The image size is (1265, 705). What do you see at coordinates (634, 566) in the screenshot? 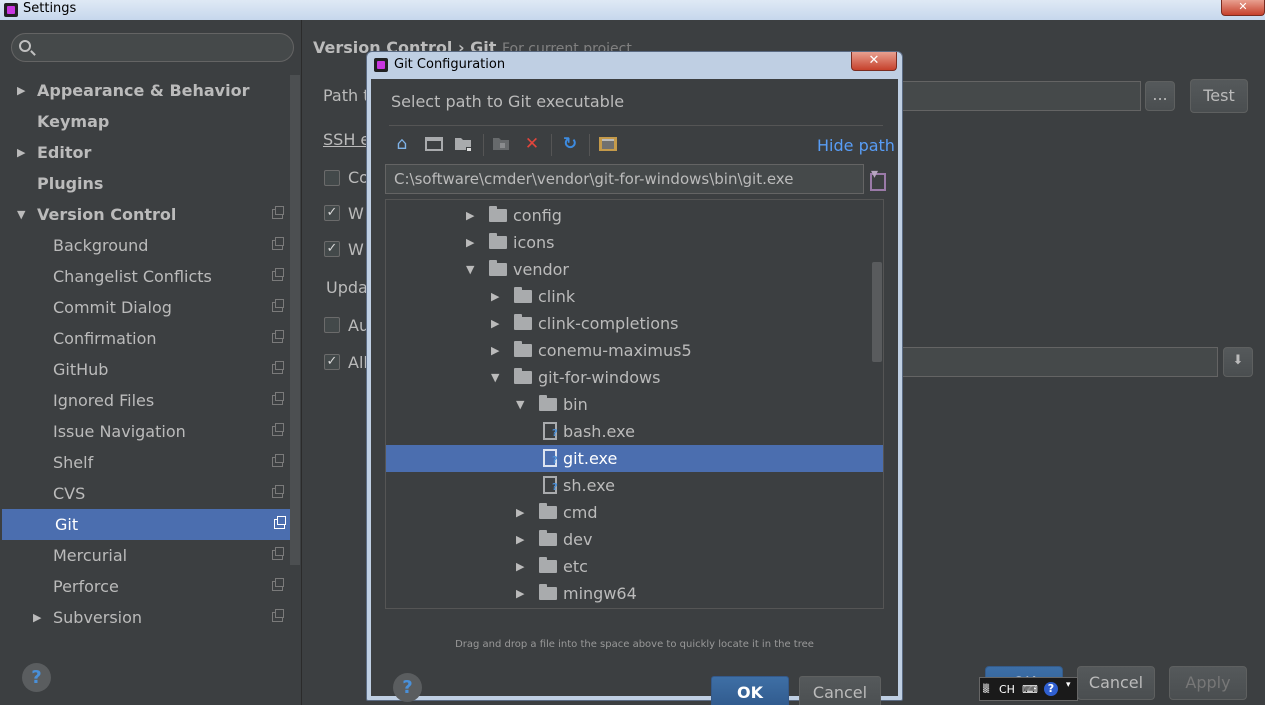
I see `folder-node: ▶ etc` at bounding box center [634, 566].